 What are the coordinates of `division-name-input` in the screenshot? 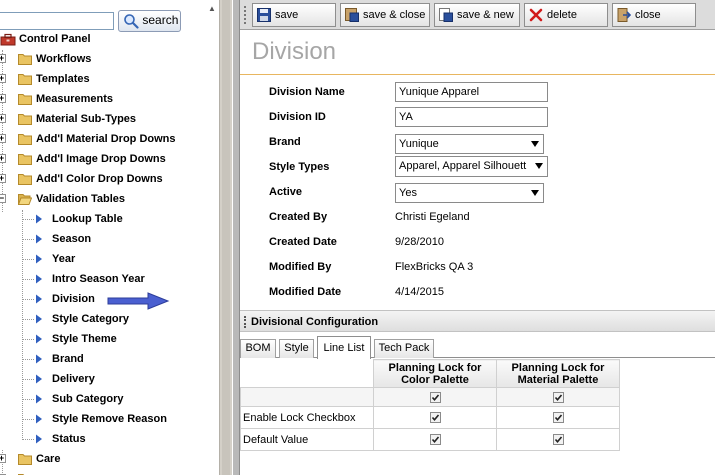 It's located at (471, 92).